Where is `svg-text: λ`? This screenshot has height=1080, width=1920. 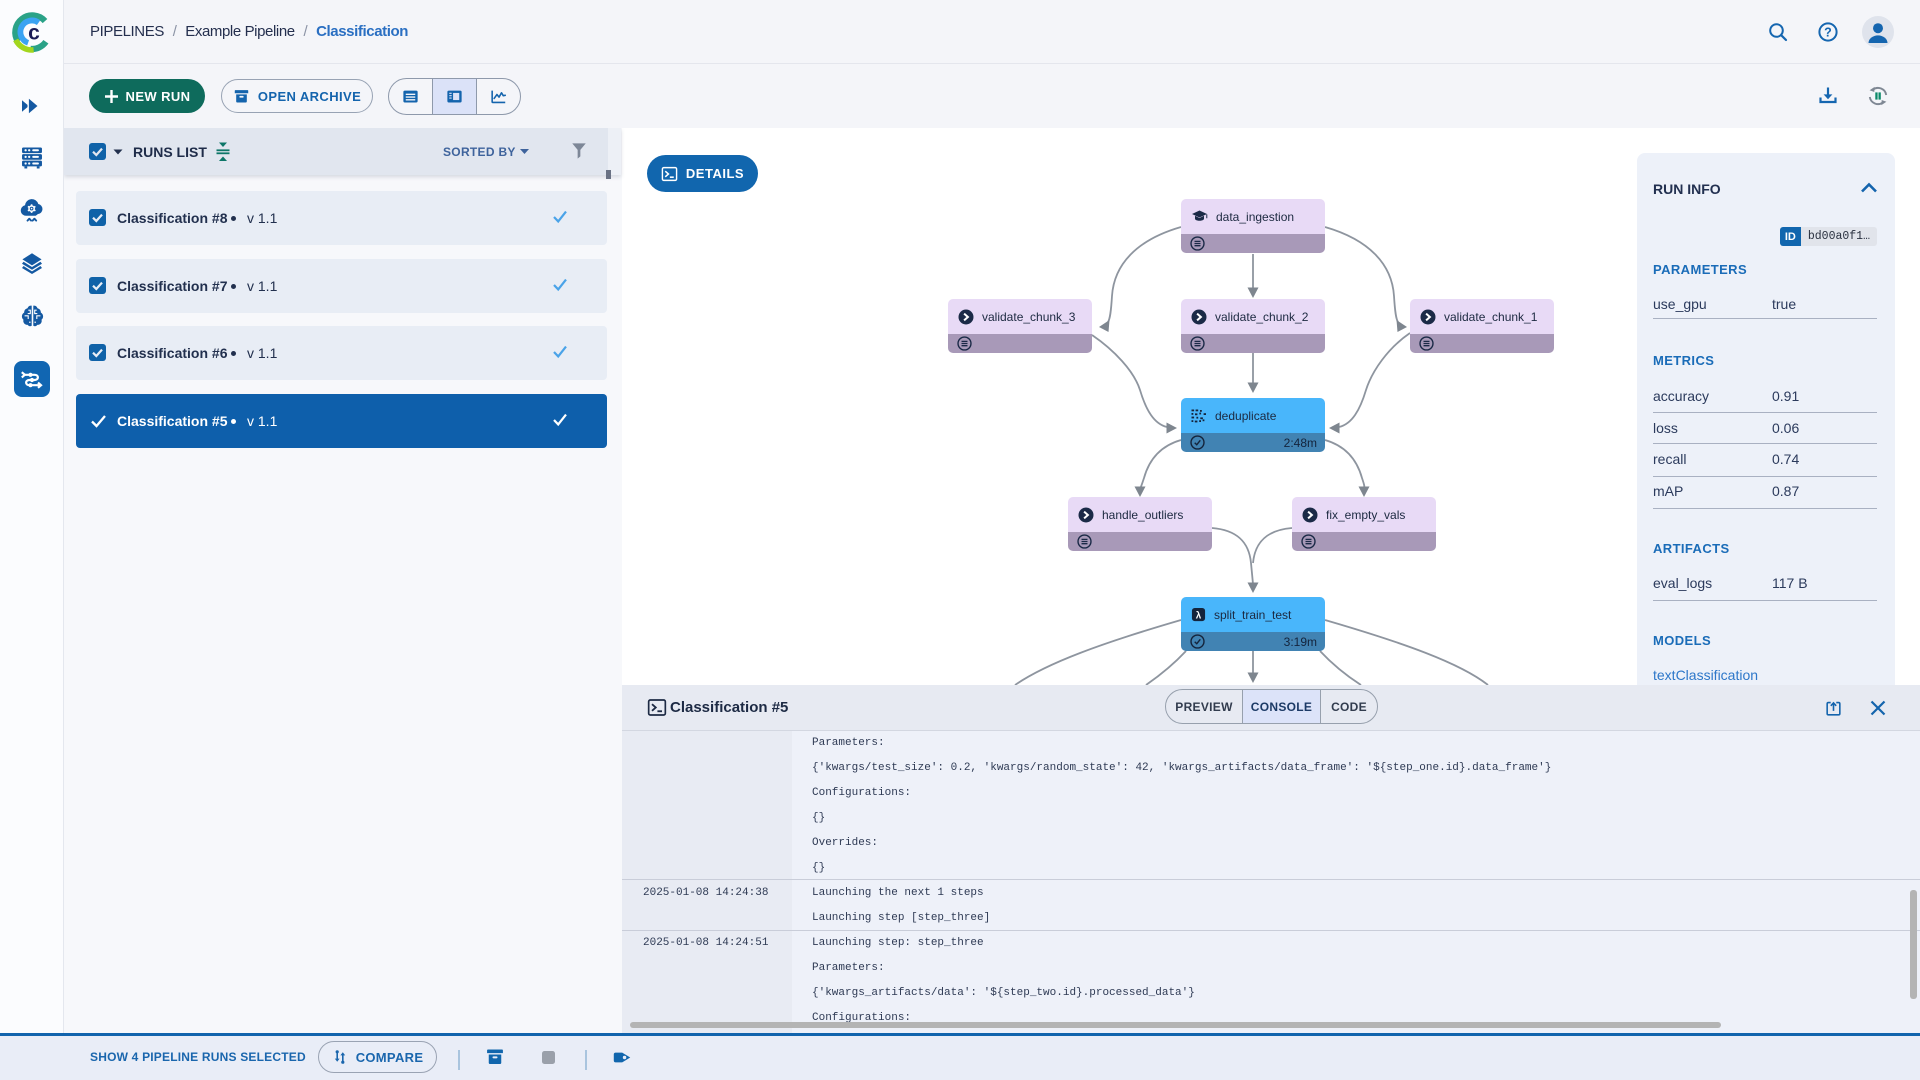 svg-text: λ is located at coordinates (1199, 615).